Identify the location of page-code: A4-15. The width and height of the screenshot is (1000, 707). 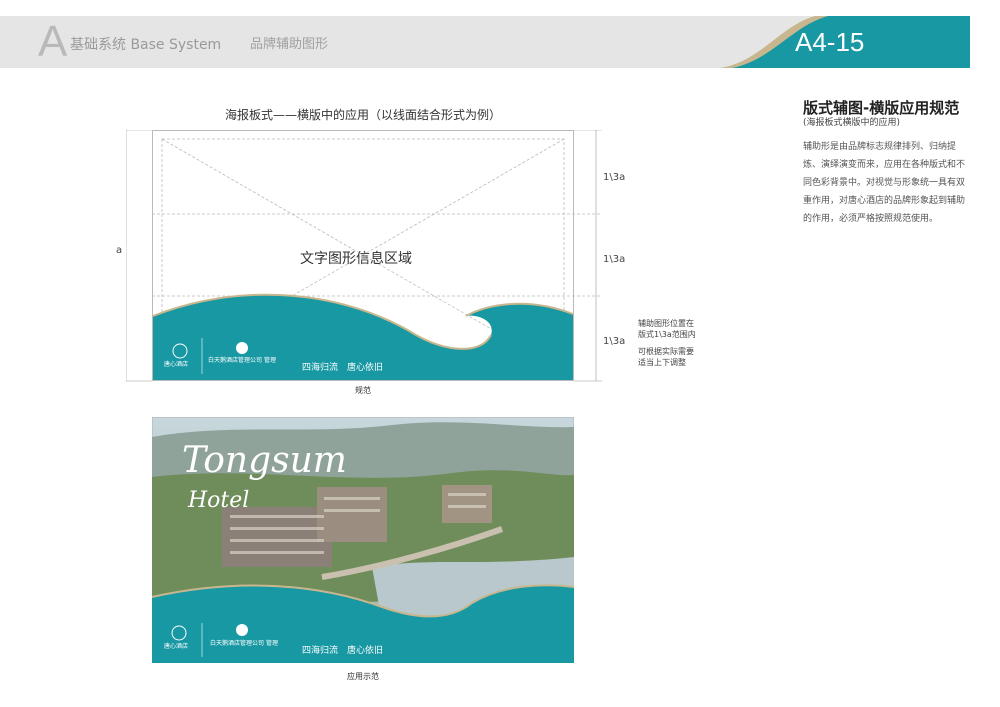
(830, 42).